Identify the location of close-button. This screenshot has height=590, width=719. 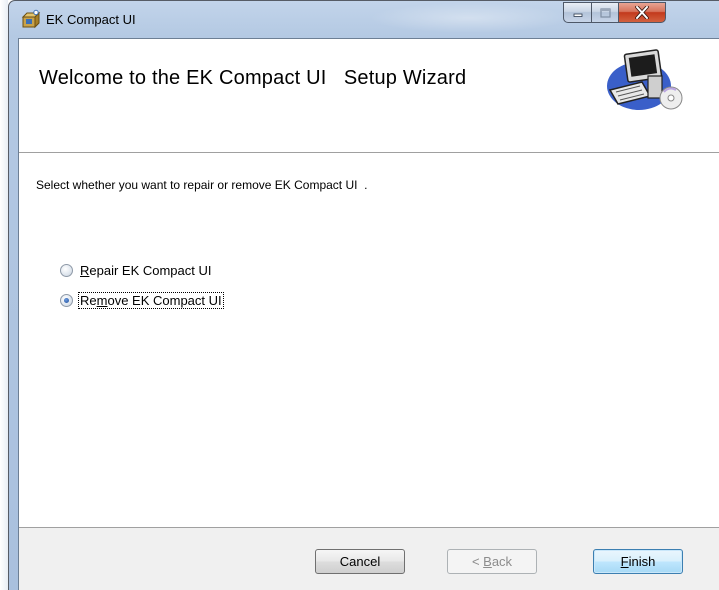
(642, 12).